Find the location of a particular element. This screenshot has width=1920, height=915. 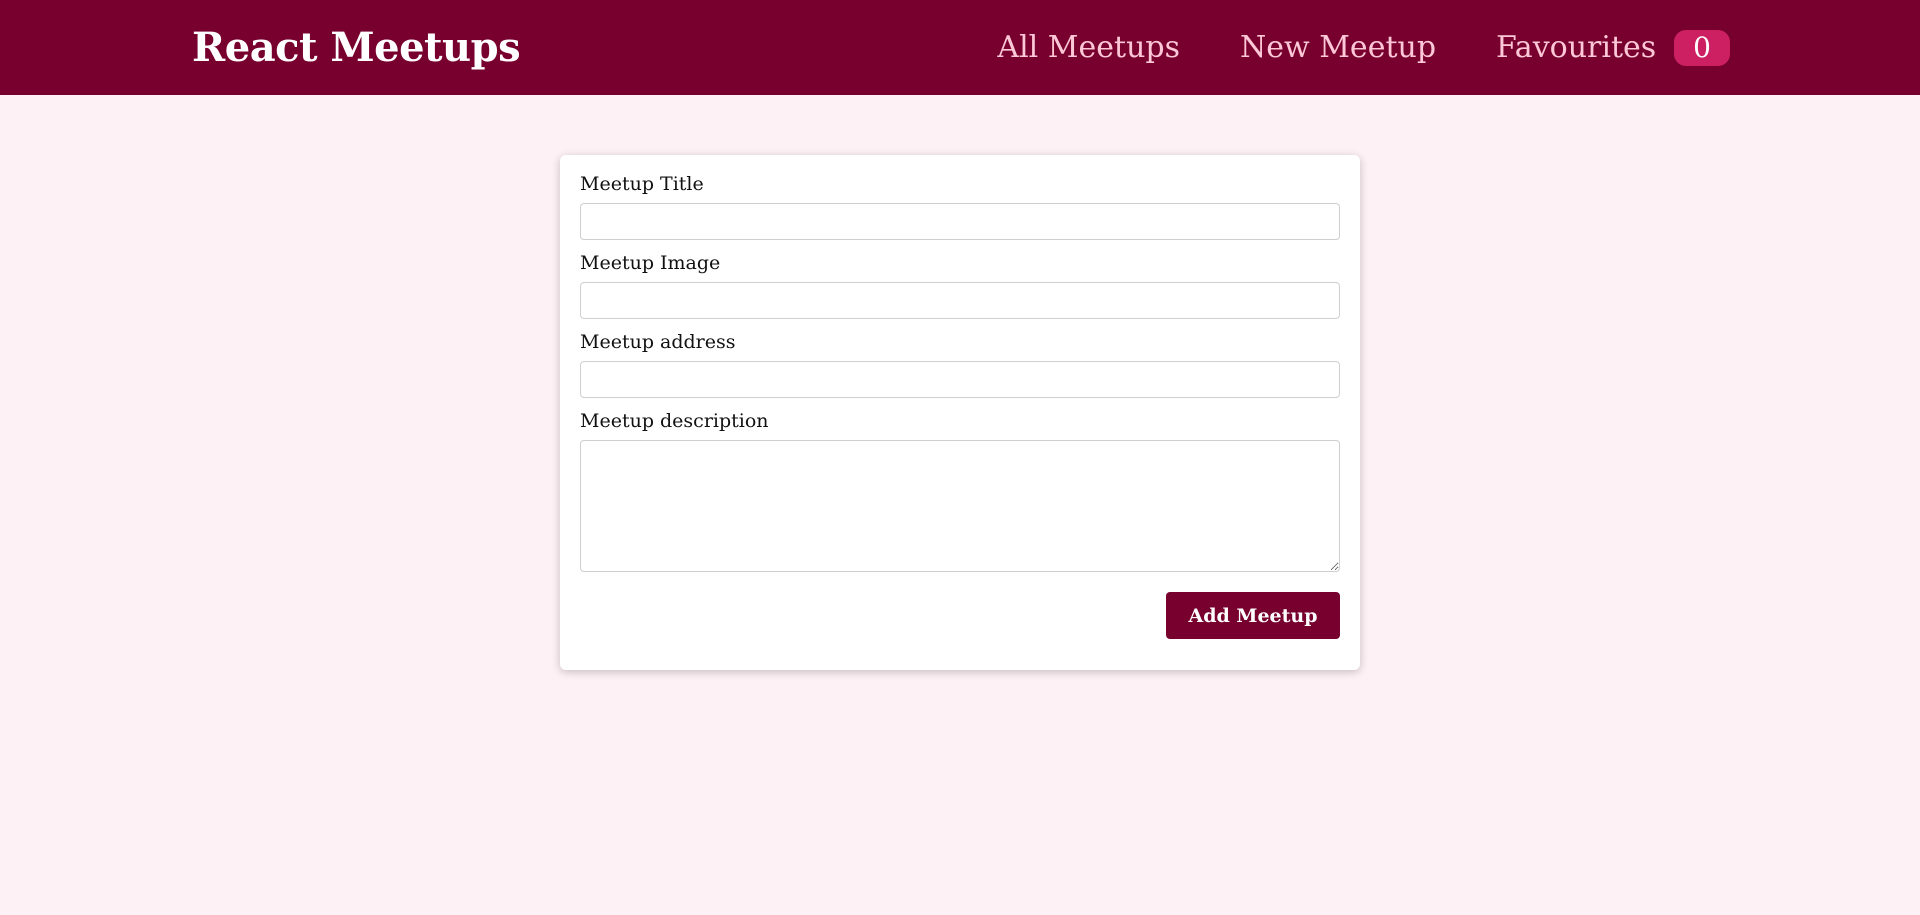

description-control: Meetup description is located at coordinates (960, 491).